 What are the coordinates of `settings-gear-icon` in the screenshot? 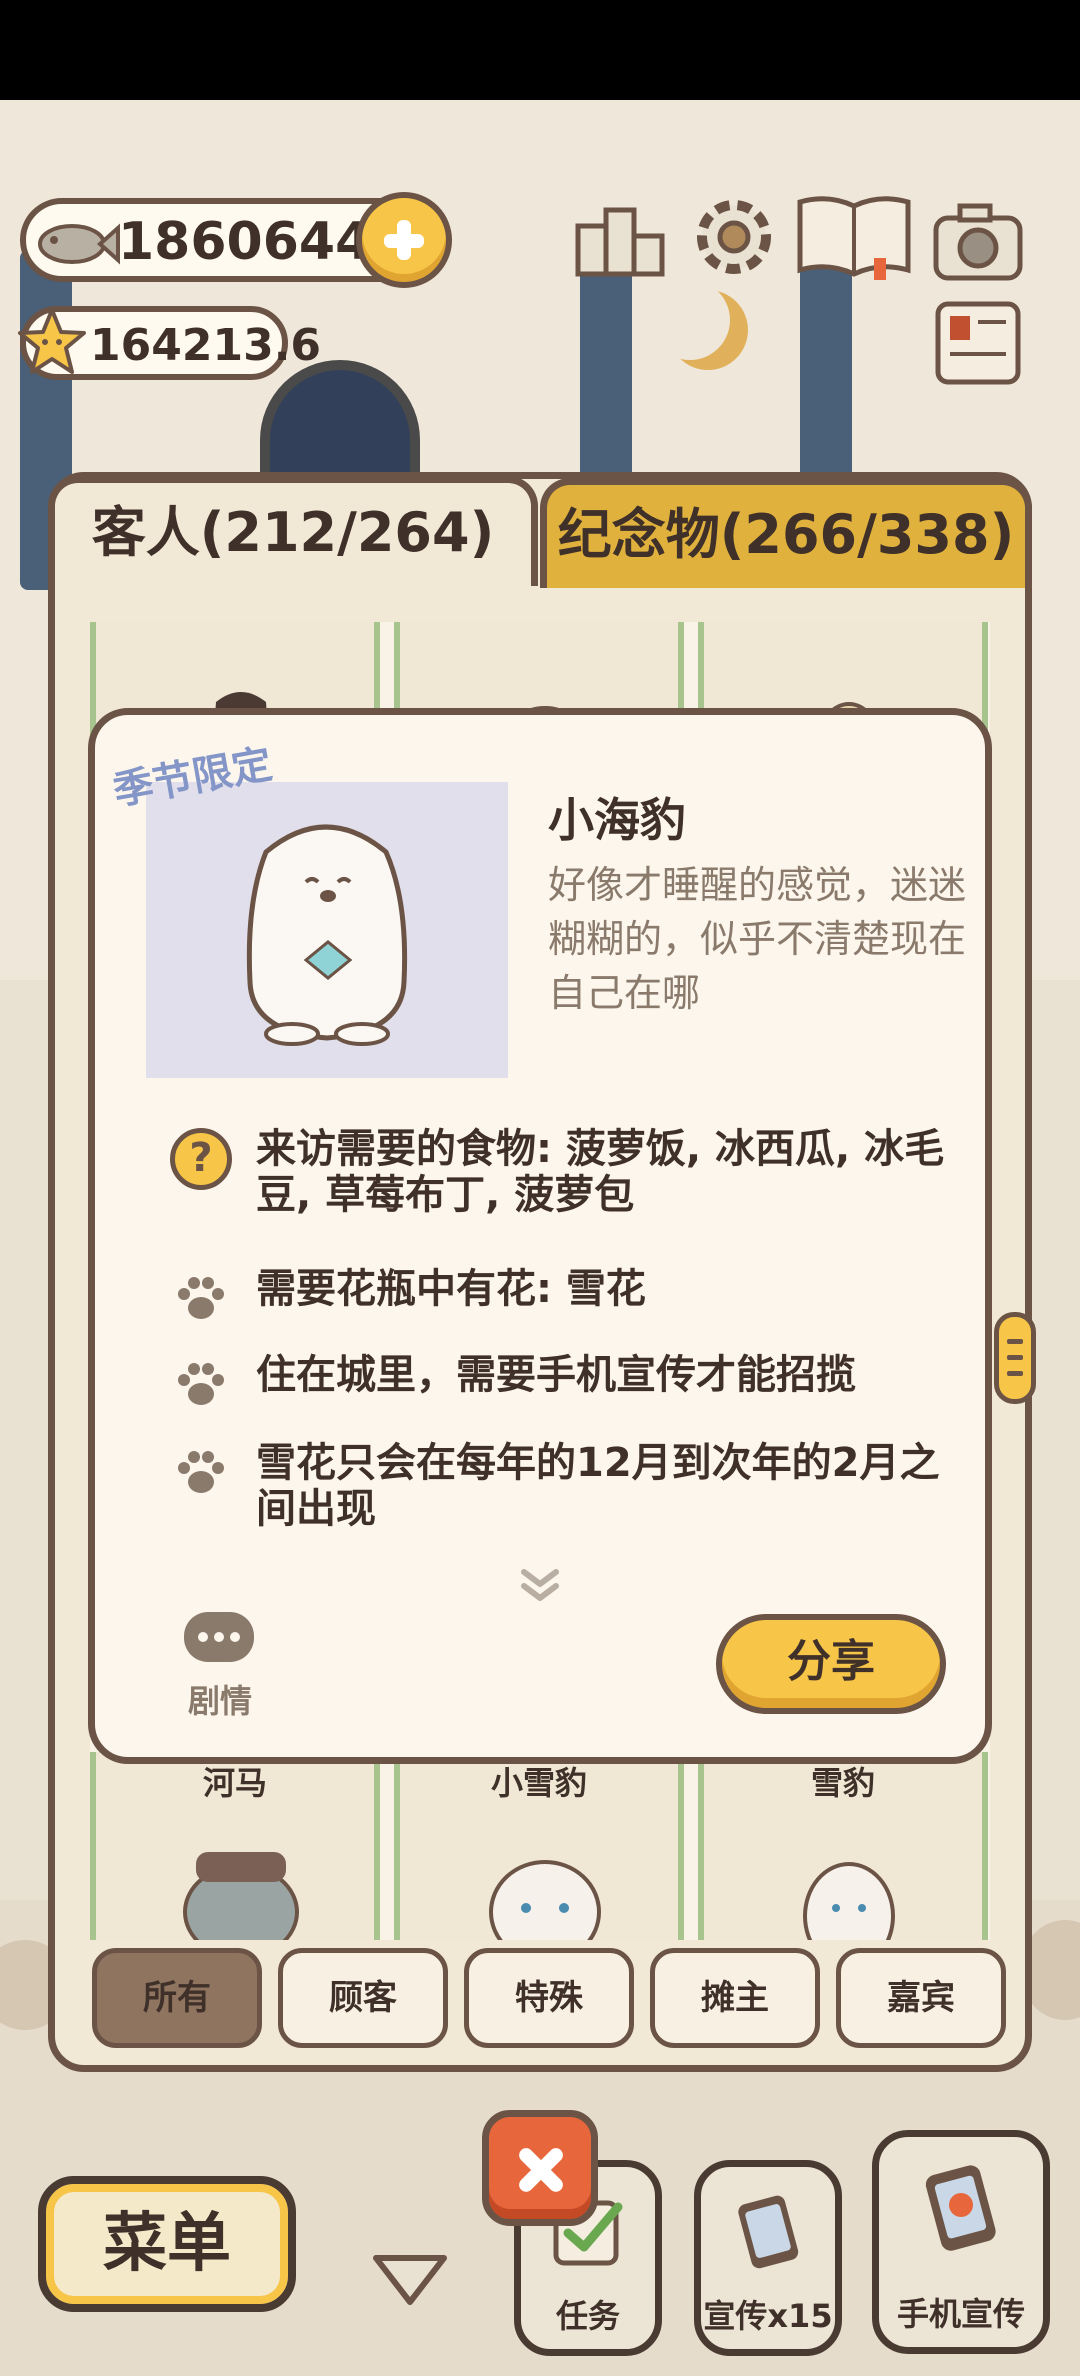 It's located at (734, 237).